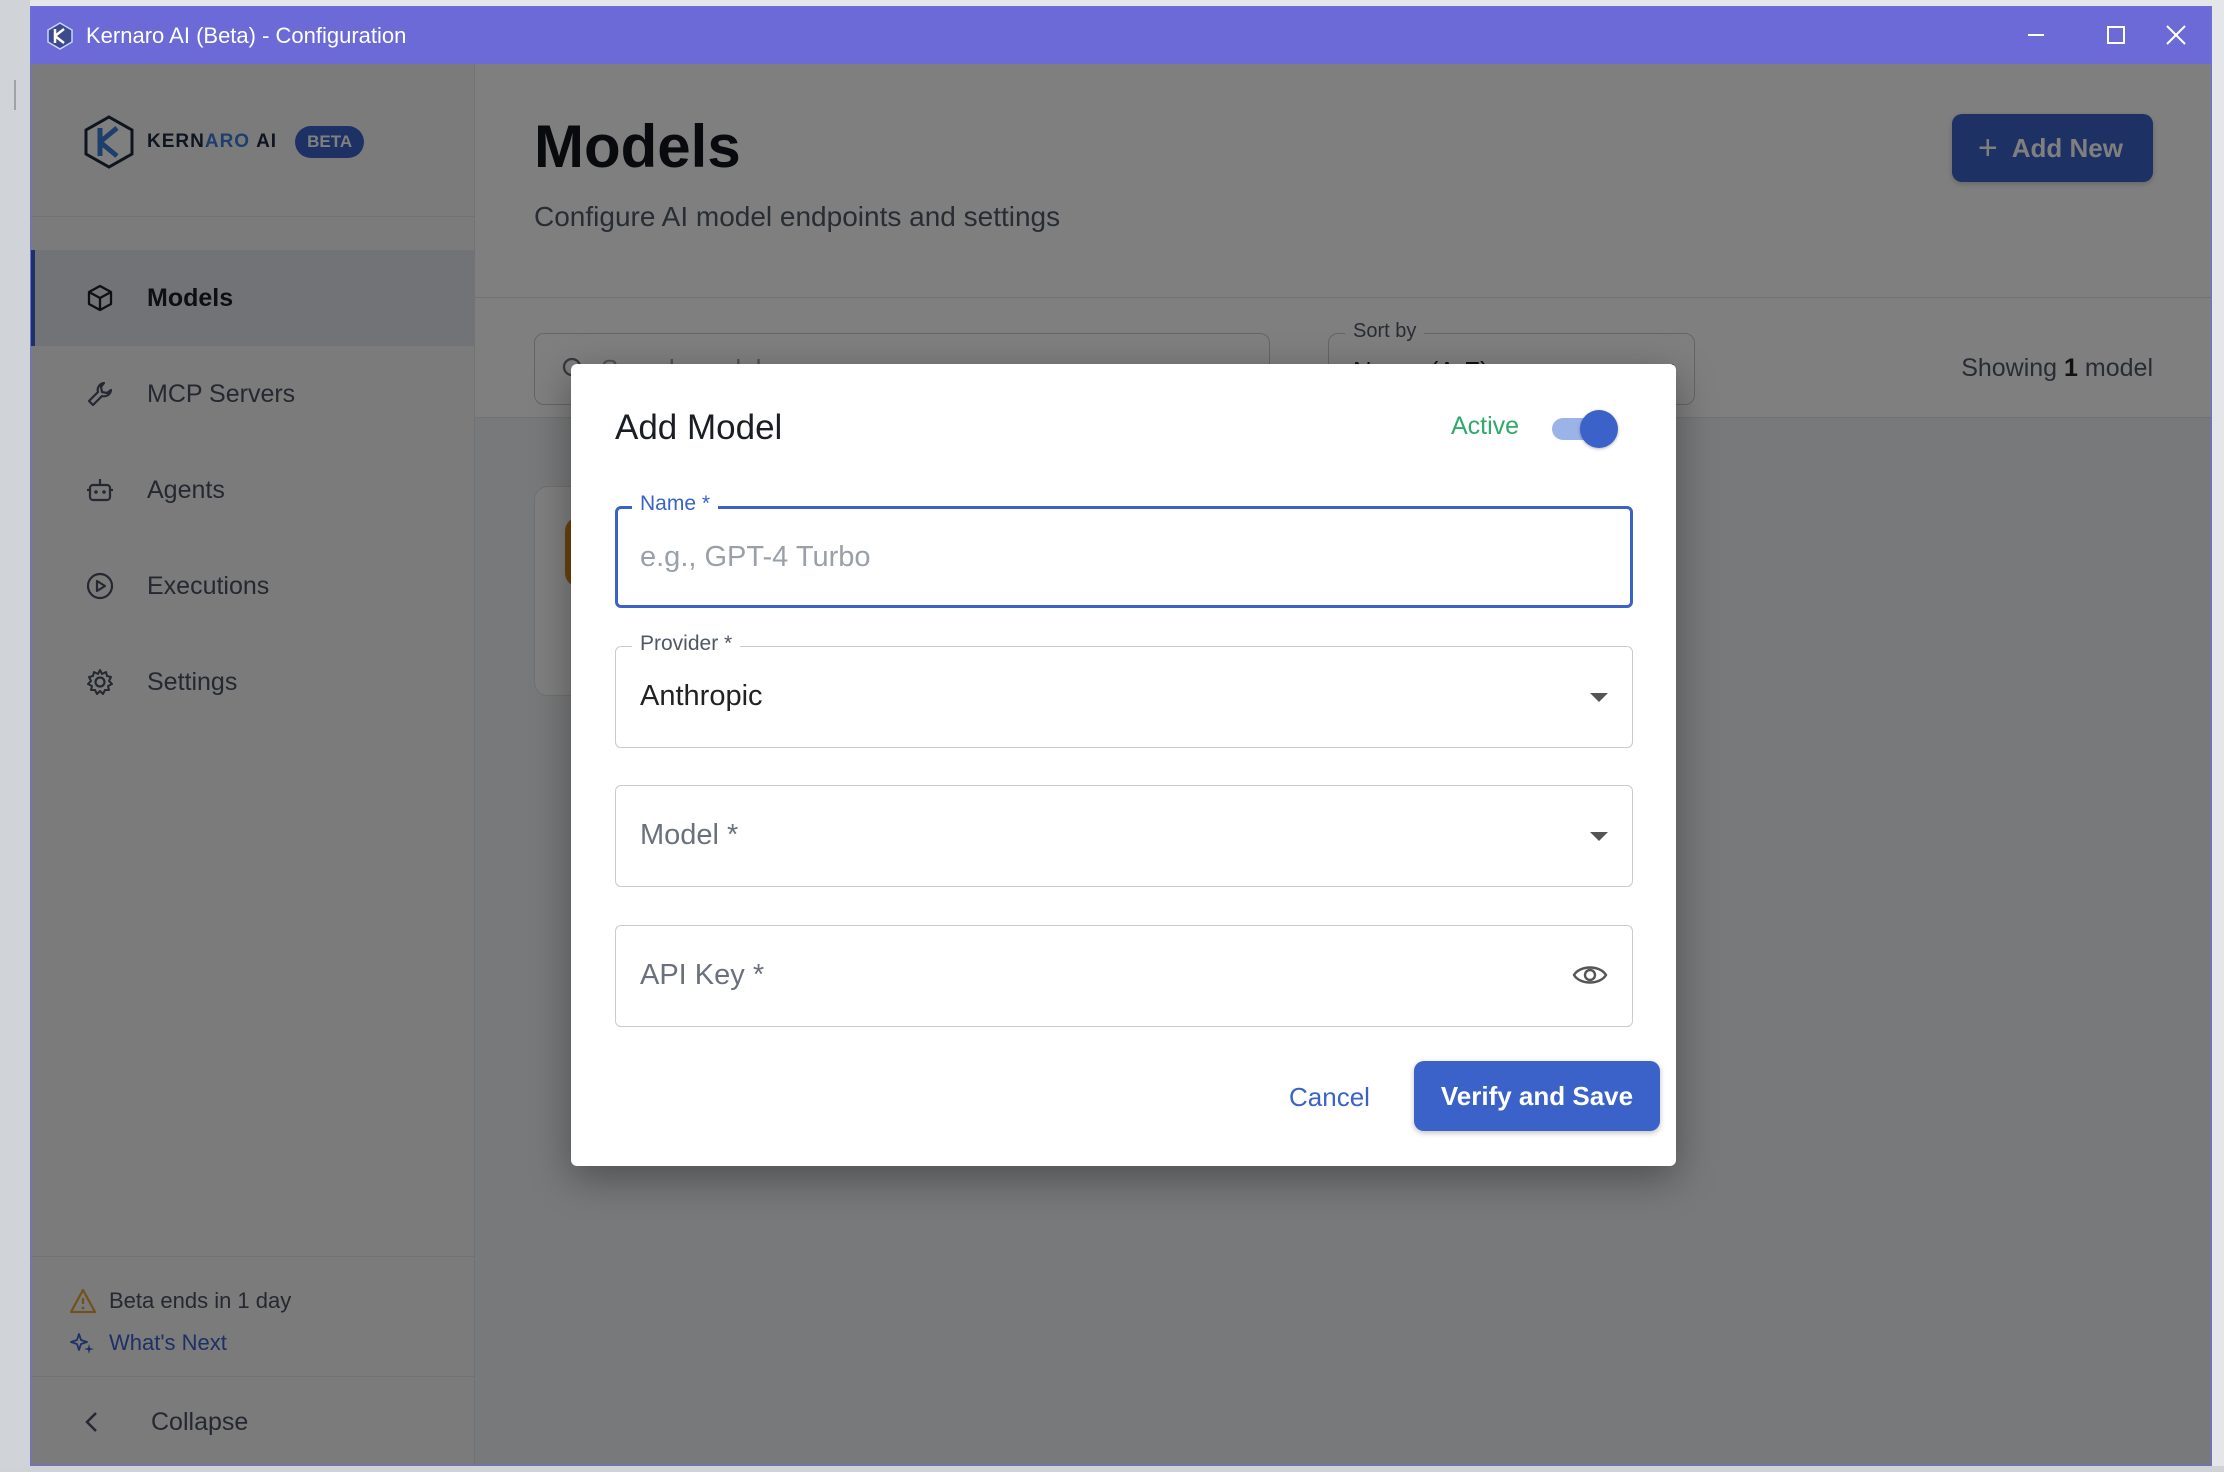 The image size is (2224, 1472). I want to click on model-select: Model *, so click(1124, 836).